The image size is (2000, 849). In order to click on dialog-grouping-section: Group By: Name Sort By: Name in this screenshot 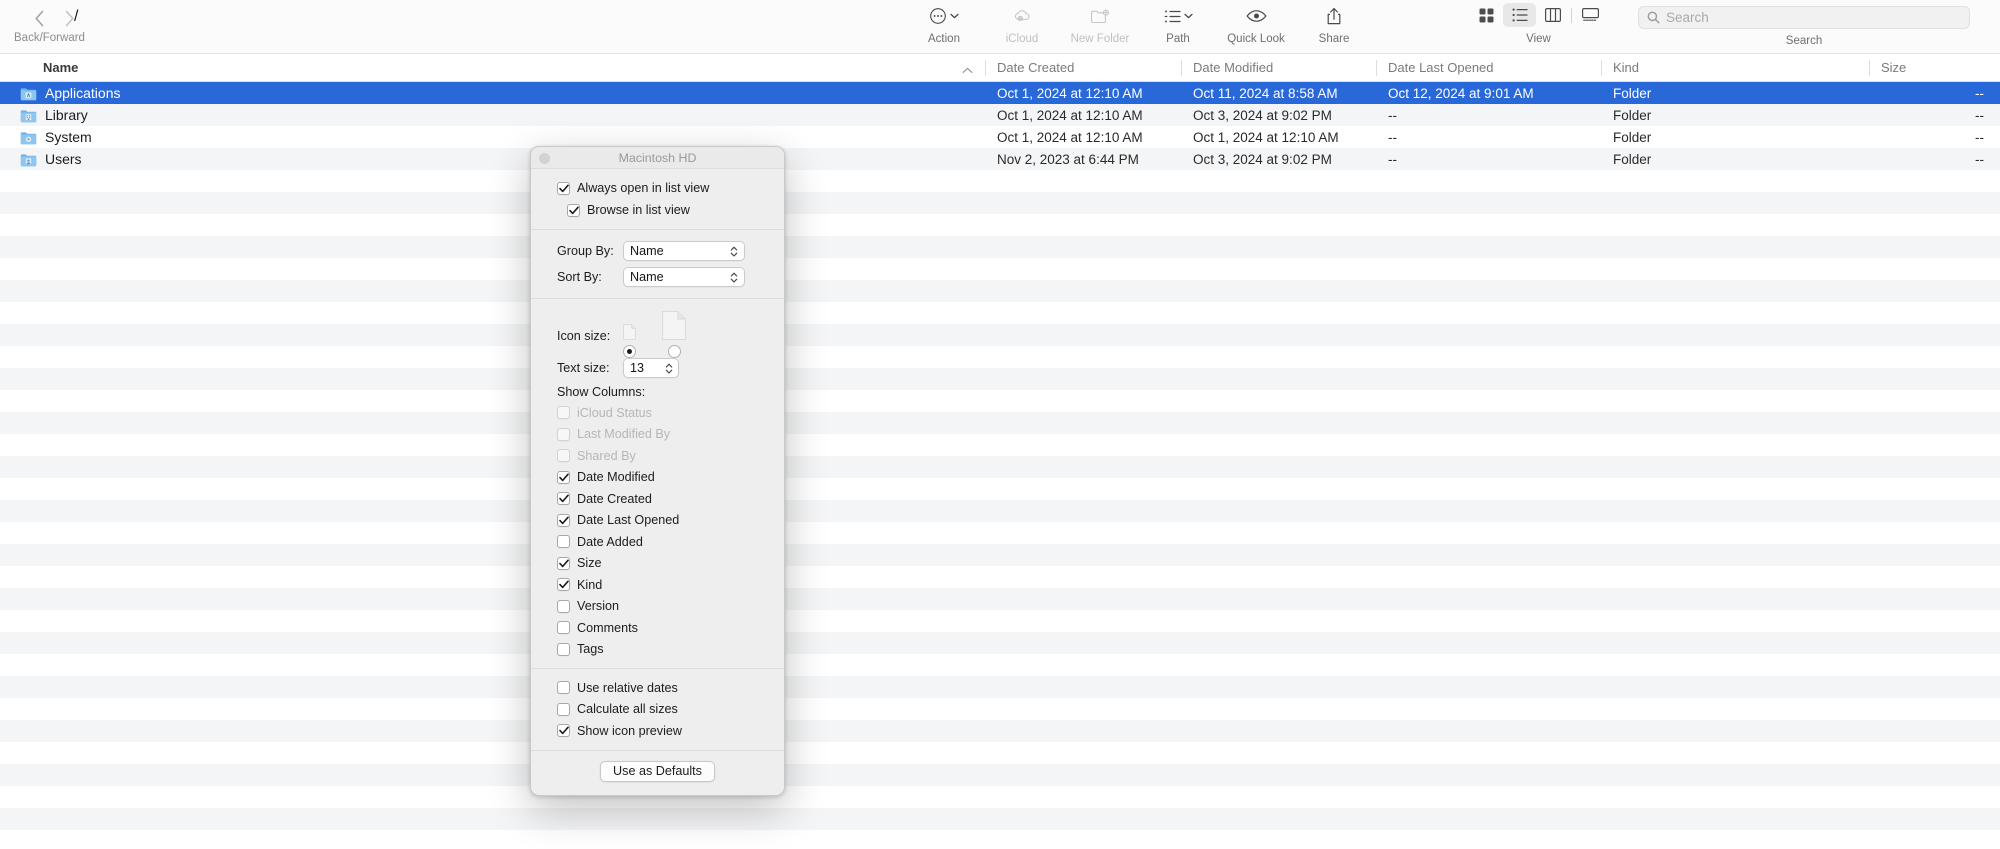, I will do `click(657, 264)`.